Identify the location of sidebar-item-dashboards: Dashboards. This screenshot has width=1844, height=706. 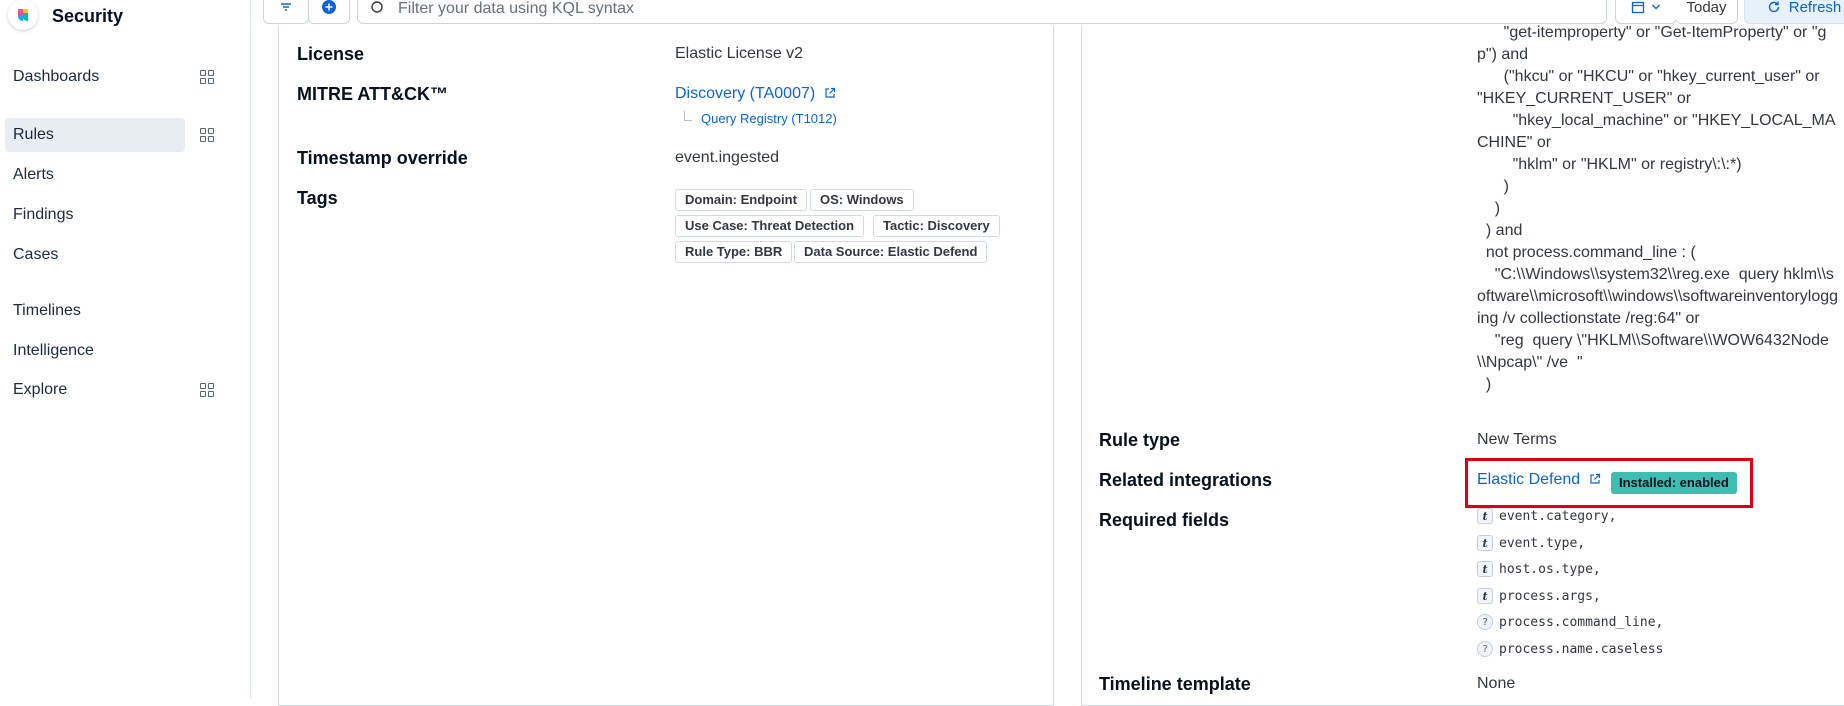
(95, 77).